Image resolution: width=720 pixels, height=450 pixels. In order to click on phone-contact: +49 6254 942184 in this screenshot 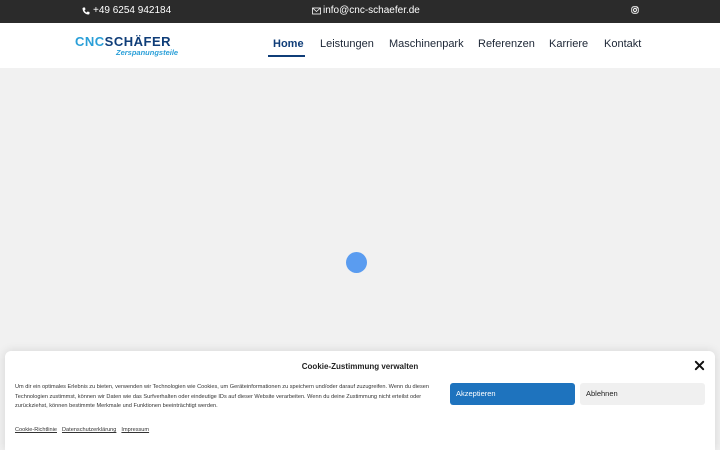, I will do `click(126, 10)`.